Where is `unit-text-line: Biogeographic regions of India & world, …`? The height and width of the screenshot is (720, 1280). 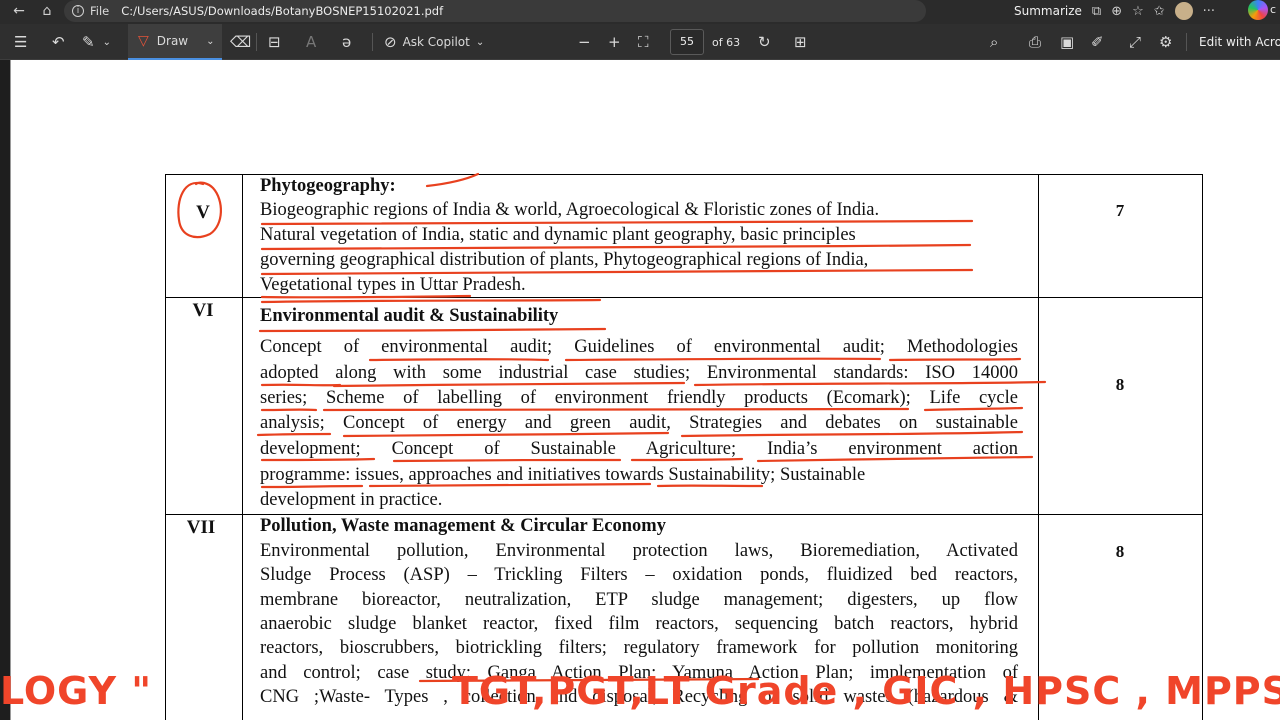 unit-text-line: Biogeographic regions of India & world, … is located at coordinates (570, 210).